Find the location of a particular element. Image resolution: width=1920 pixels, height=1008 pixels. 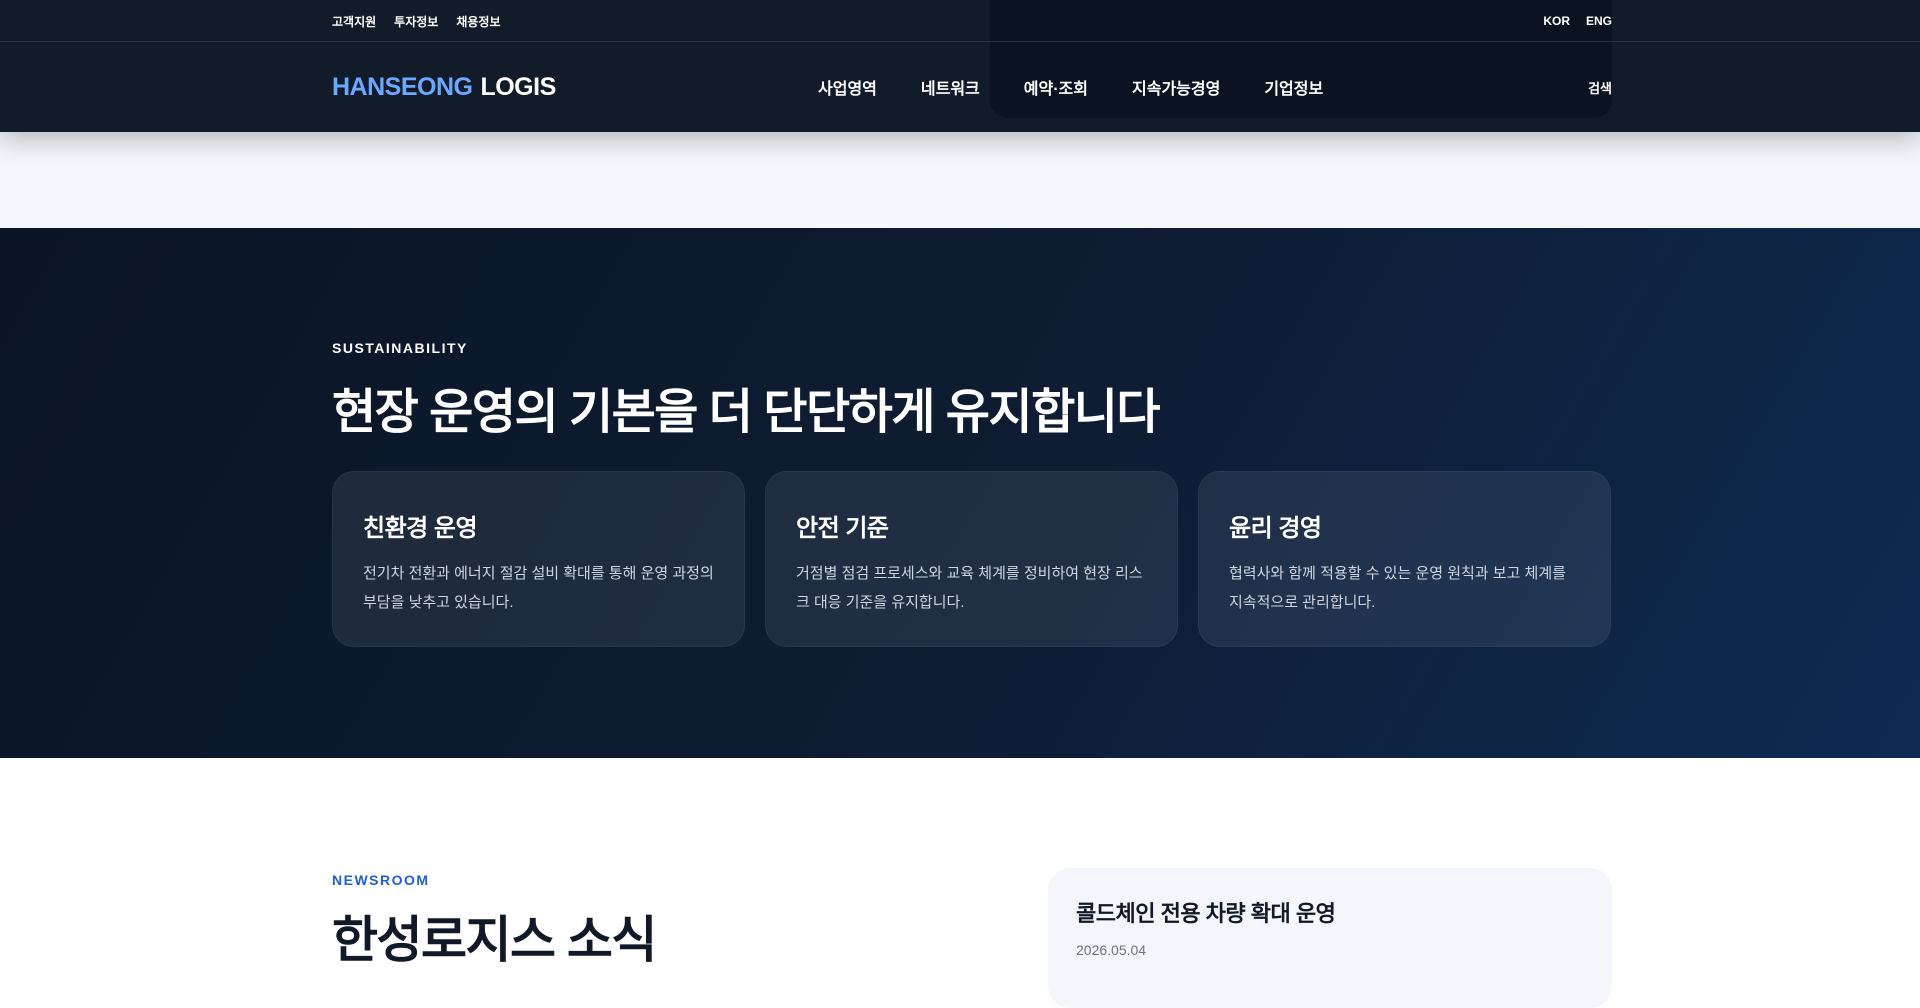

global-nav: 사업영역 네트워크 예약·조회 지속가능경영 기업정보 is located at coordinates (1070, 87).